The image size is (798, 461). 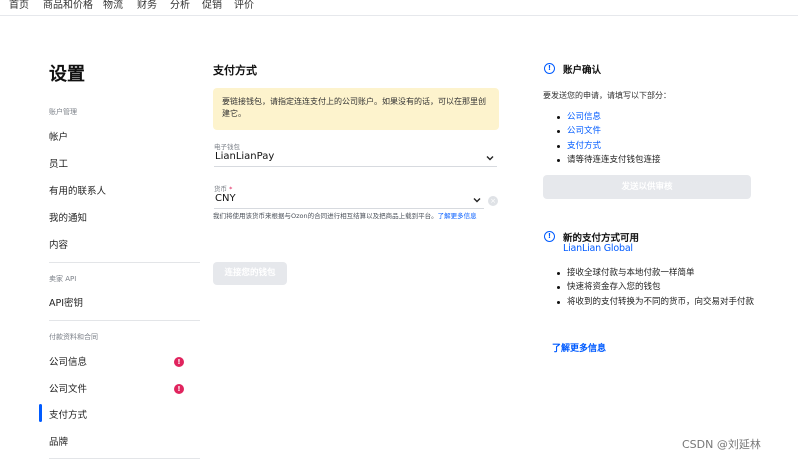 I want to click on section-seller-api: 卖家 API, so click(x=63, y=279).